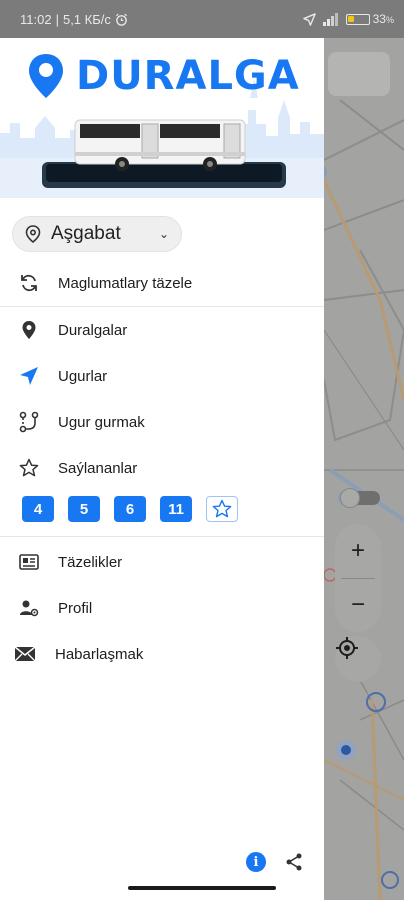 This screenshot has height=900, width=404. I want to click on status-time: 11:02, so click(36, 19).